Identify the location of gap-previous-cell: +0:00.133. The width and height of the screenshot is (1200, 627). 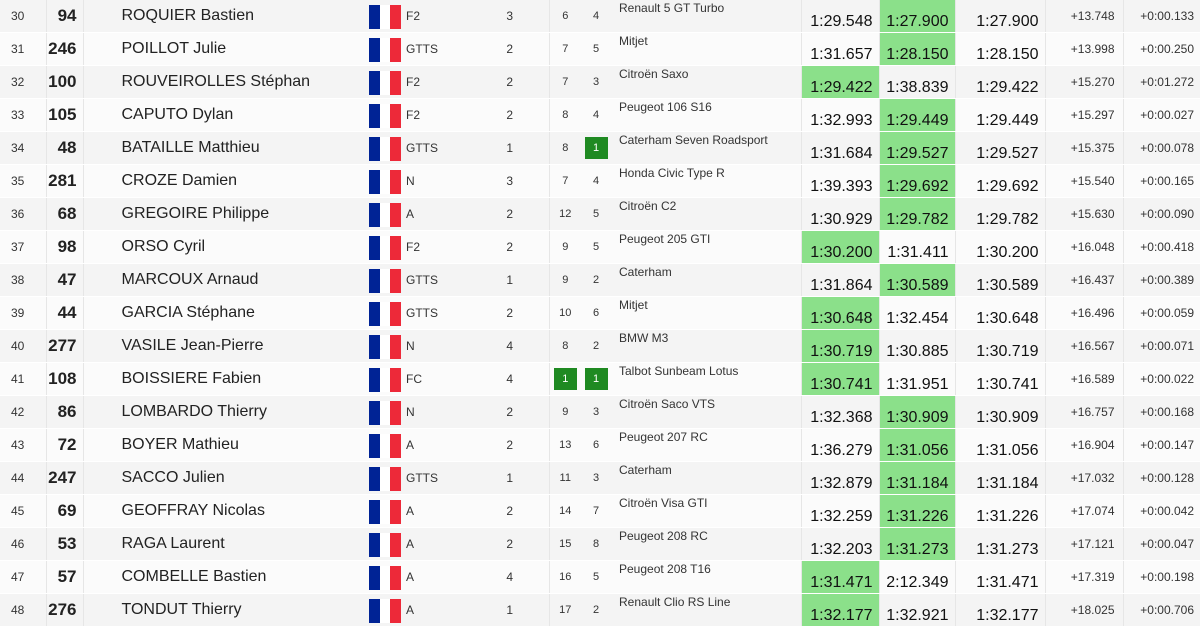
(1161, 16).